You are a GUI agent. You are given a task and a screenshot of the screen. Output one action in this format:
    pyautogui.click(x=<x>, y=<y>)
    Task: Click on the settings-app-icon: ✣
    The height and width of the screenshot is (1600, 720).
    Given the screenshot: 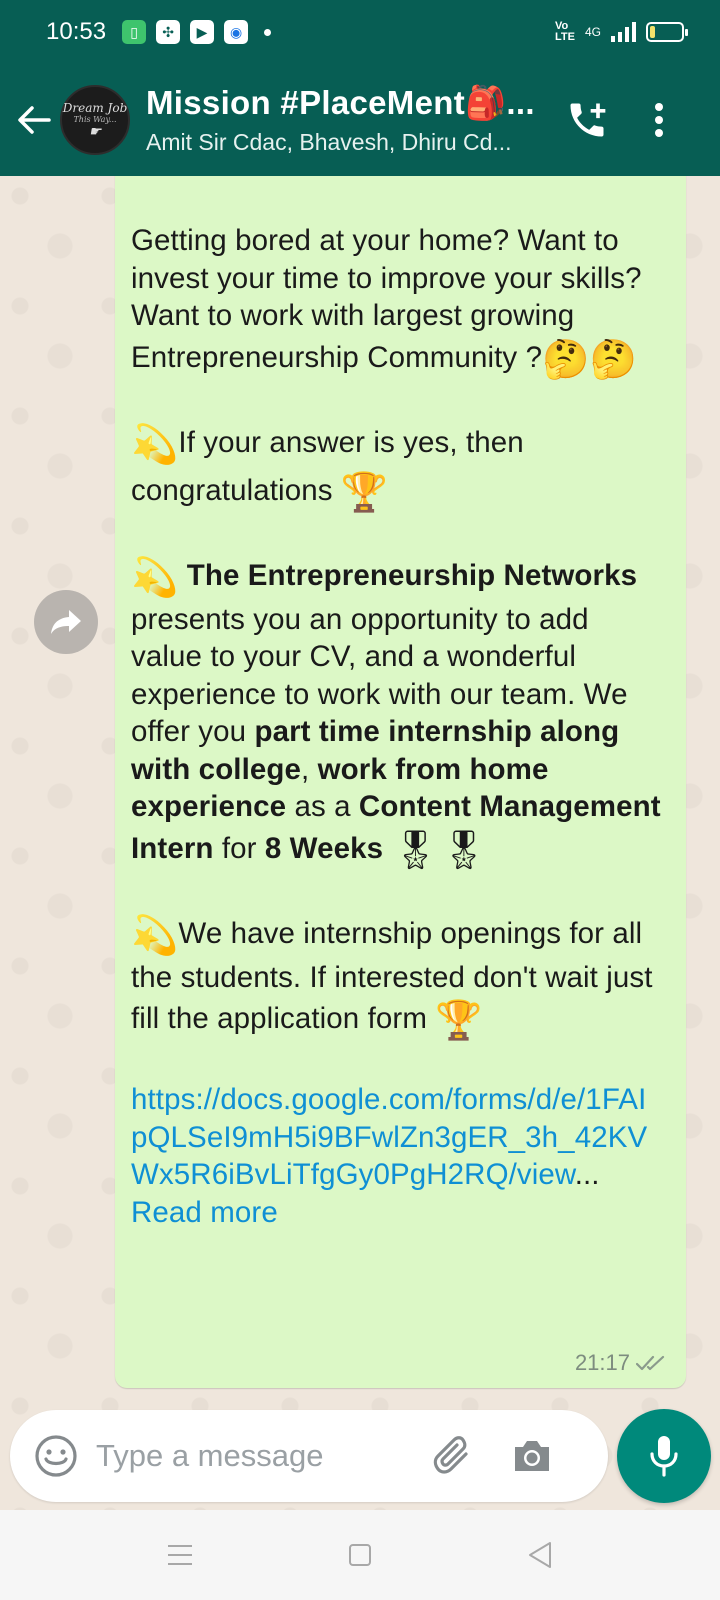 What is the action you would take?
    pyautogui.click(x=168, y=32)
    